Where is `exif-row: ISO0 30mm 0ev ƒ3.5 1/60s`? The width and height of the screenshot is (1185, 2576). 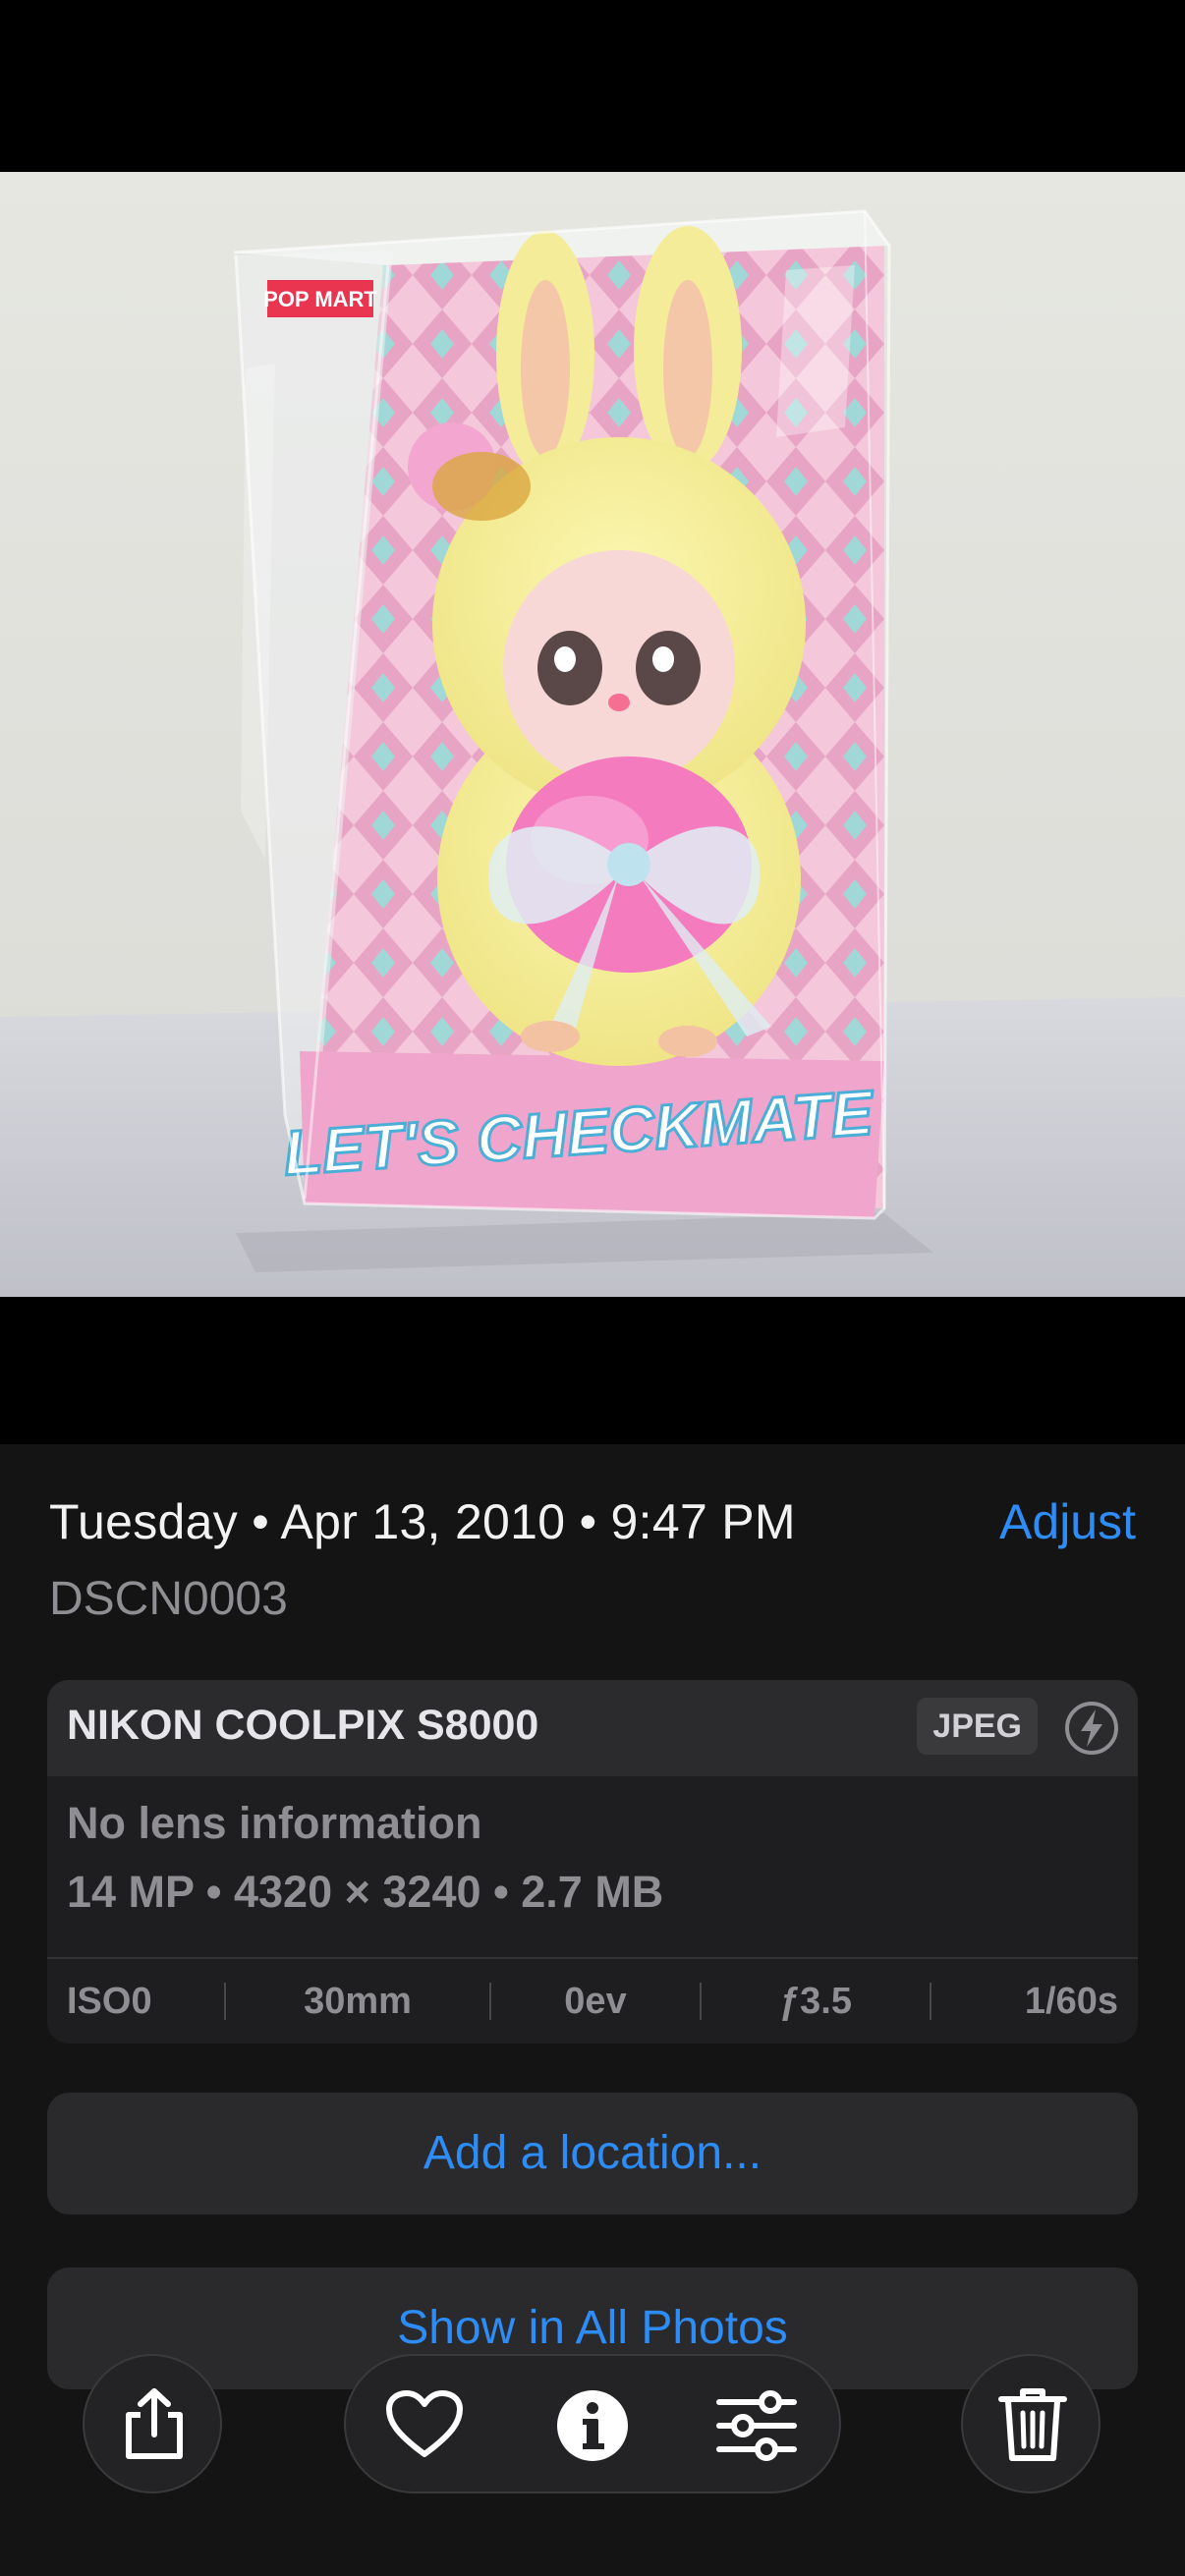
exif-row: ISO0 30mm 0ev ƒ3.5 1/60s is located at coordinates (592, 2001).